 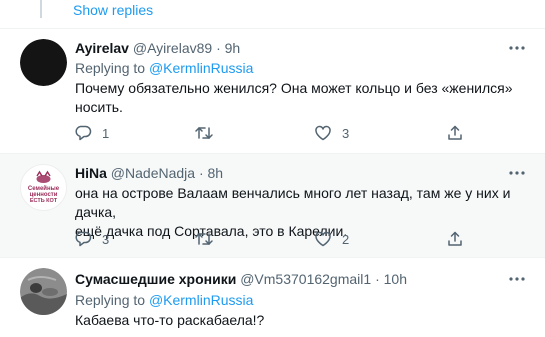 What do you see at coordinates (155, 279) in the screenshot?
I see `display-name: Сумасшедшие хроники` at bounding box center [155, 279].